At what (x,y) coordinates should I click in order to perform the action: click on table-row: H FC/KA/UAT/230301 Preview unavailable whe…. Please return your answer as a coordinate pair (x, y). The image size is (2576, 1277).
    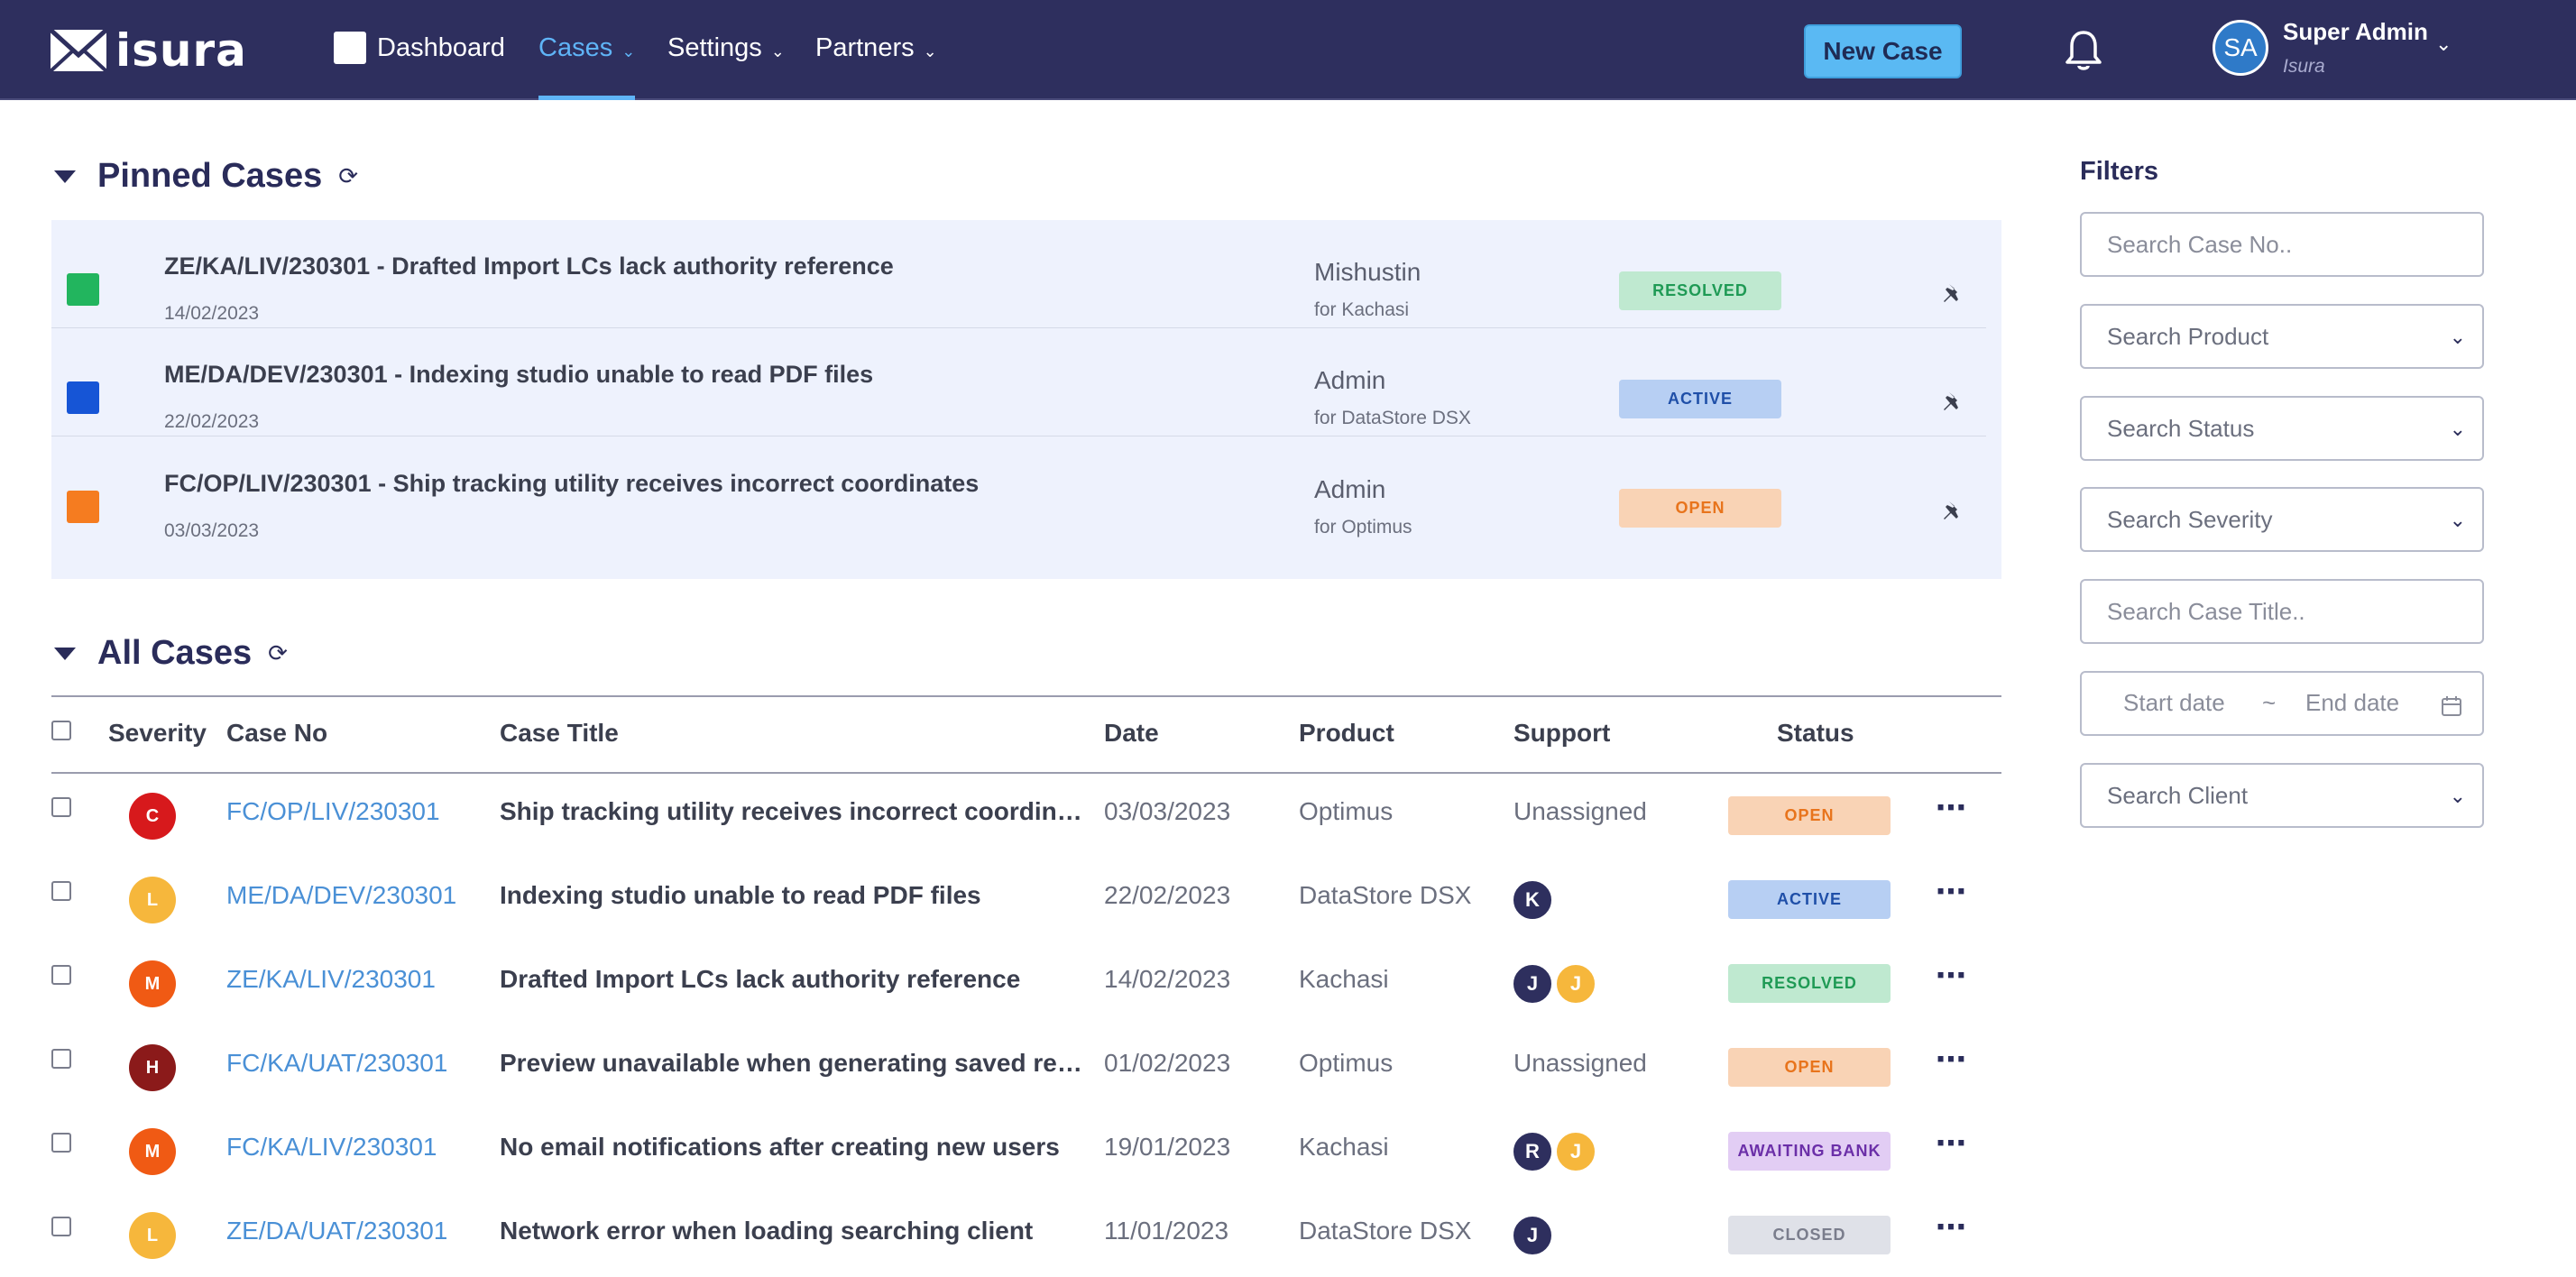
    Looking at the image, I should click on (1288, 1067).